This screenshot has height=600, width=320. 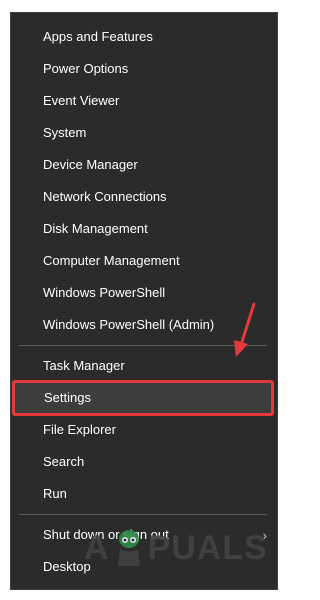 I want to click on menu-item-label: Search, so click(x=64, y=461).